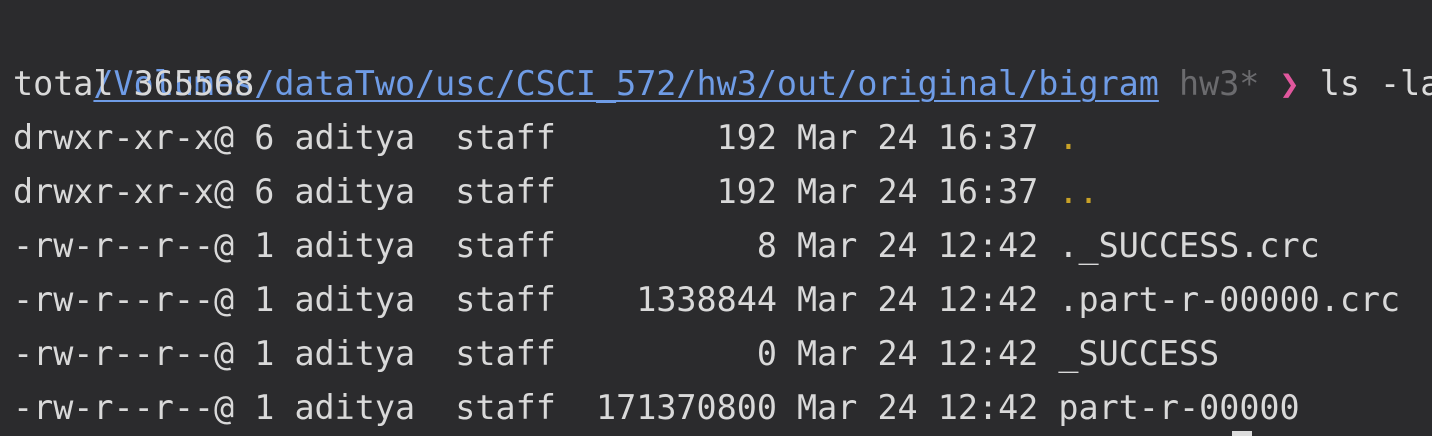  I want to click on file-size: 1338844, so click(697, 299).